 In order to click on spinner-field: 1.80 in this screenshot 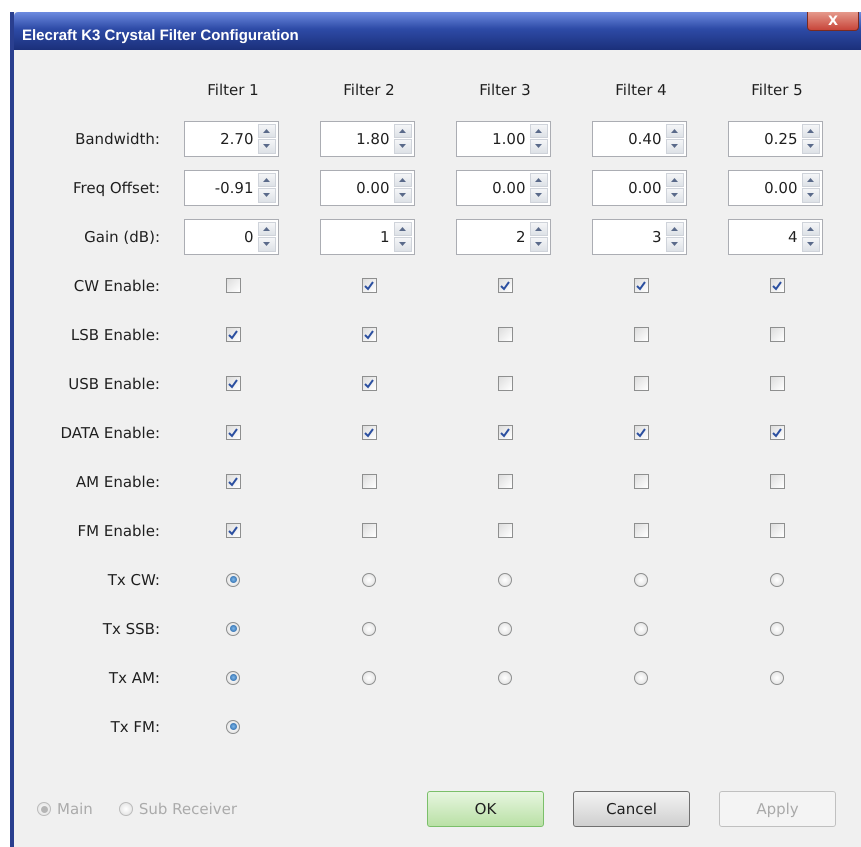, I will do `click(367, 138)`.